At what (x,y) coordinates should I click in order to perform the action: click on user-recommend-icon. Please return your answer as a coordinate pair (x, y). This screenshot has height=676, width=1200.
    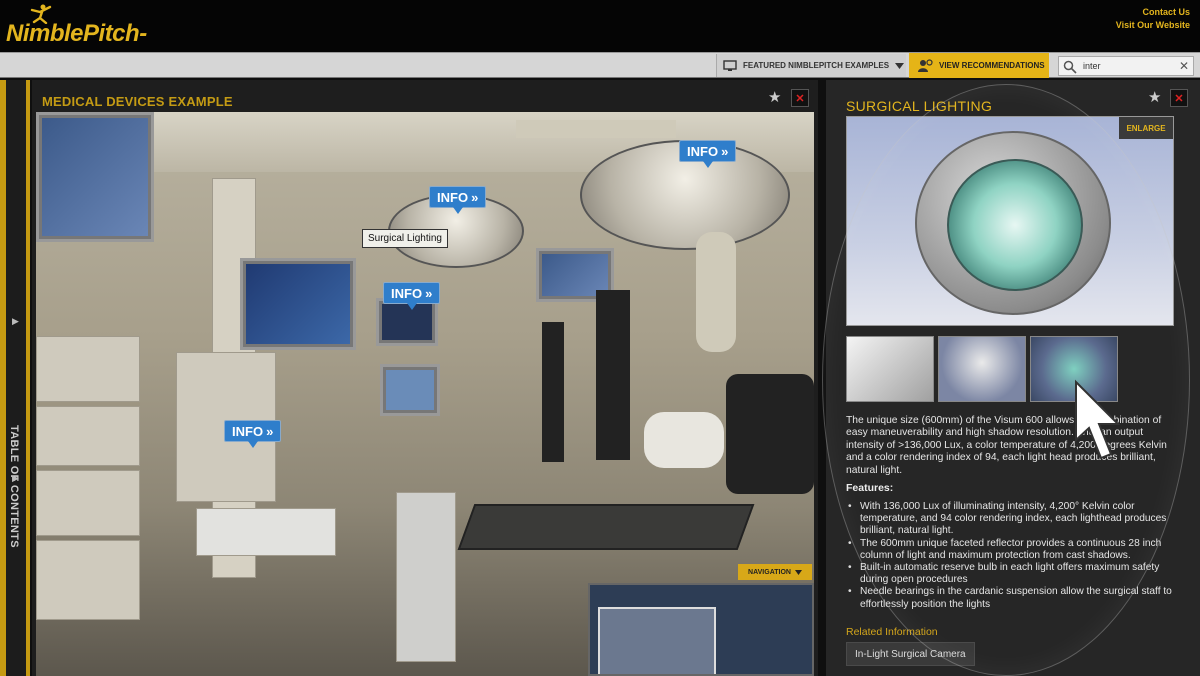
    Looking at the image, I should click on (925, 65).